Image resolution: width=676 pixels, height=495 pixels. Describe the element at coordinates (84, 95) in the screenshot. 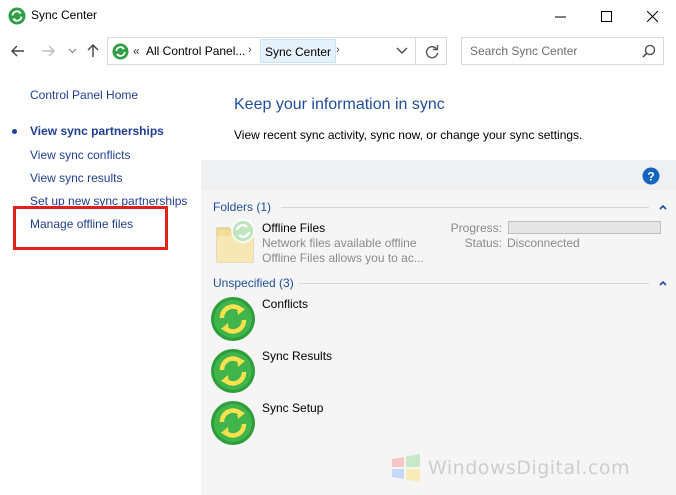

I see `sidebar-item-control-panel-home: Control Panel Home` at that location.